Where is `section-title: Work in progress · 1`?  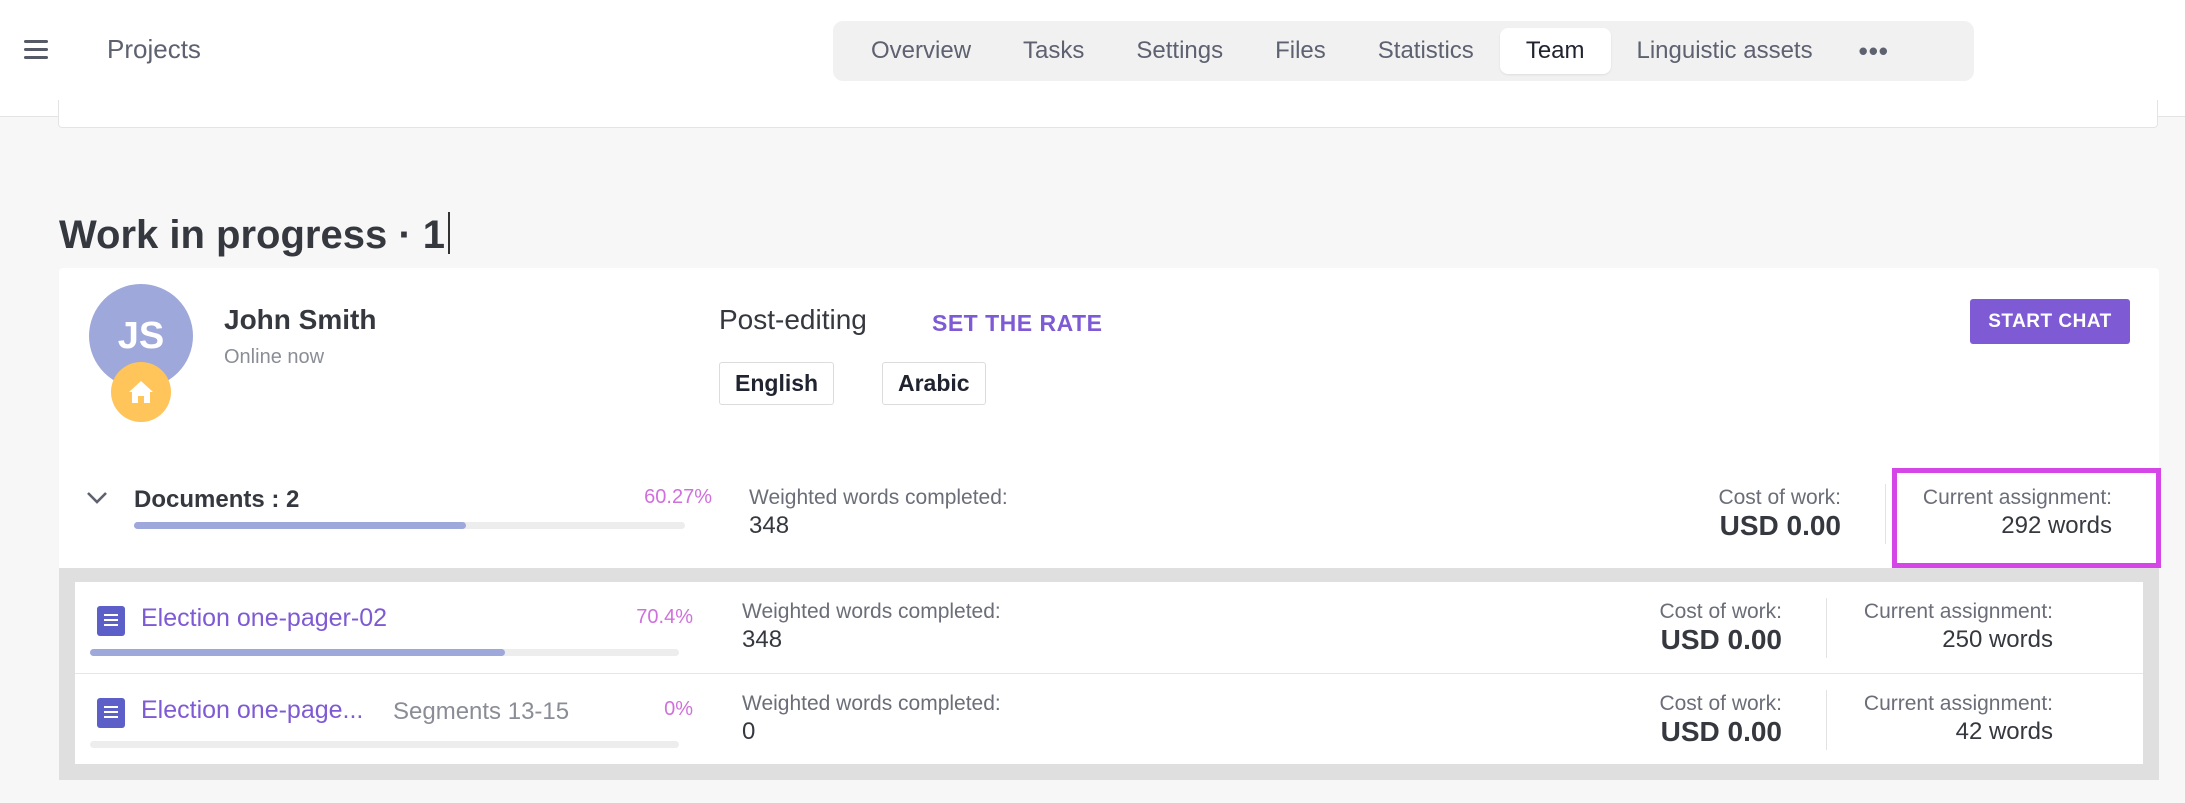
section-title: Work in progress · 1 is located at coordinates (255, 235).